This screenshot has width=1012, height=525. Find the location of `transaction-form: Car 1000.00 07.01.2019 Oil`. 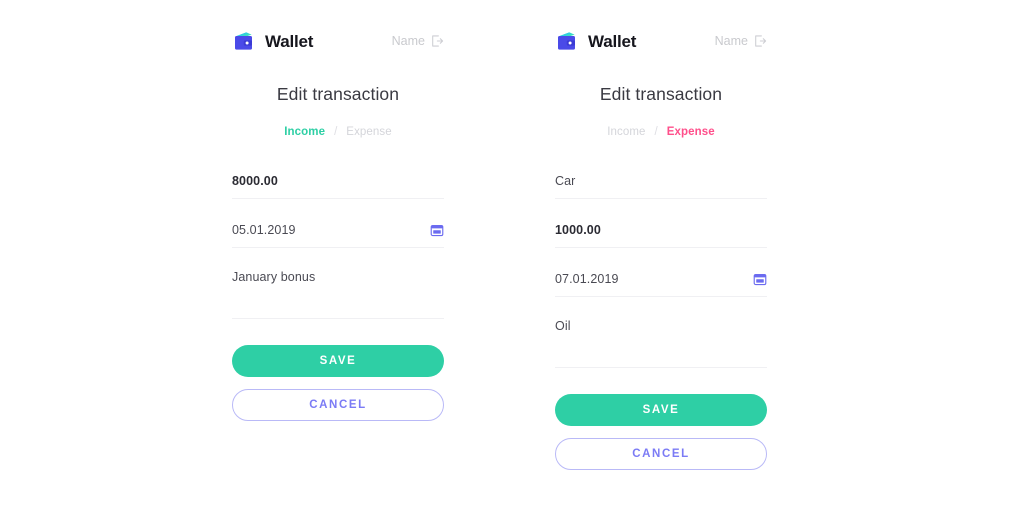

transaction-form: Car 1000.00 07.01.2019 Oil is located at coordinates (661, 265).